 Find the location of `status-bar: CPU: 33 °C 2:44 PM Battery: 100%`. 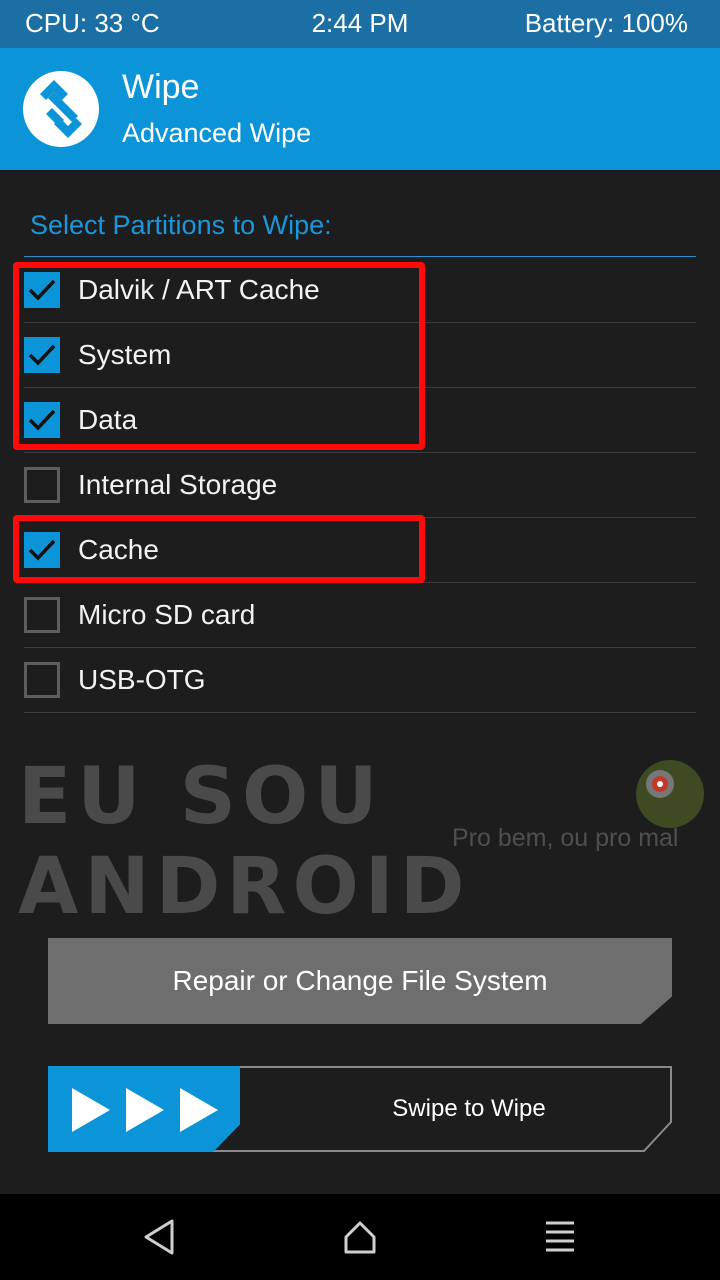

status-bar: CPU: 33 °C 2:44 PM Battery: 100% is located at coordinates (360, 24).